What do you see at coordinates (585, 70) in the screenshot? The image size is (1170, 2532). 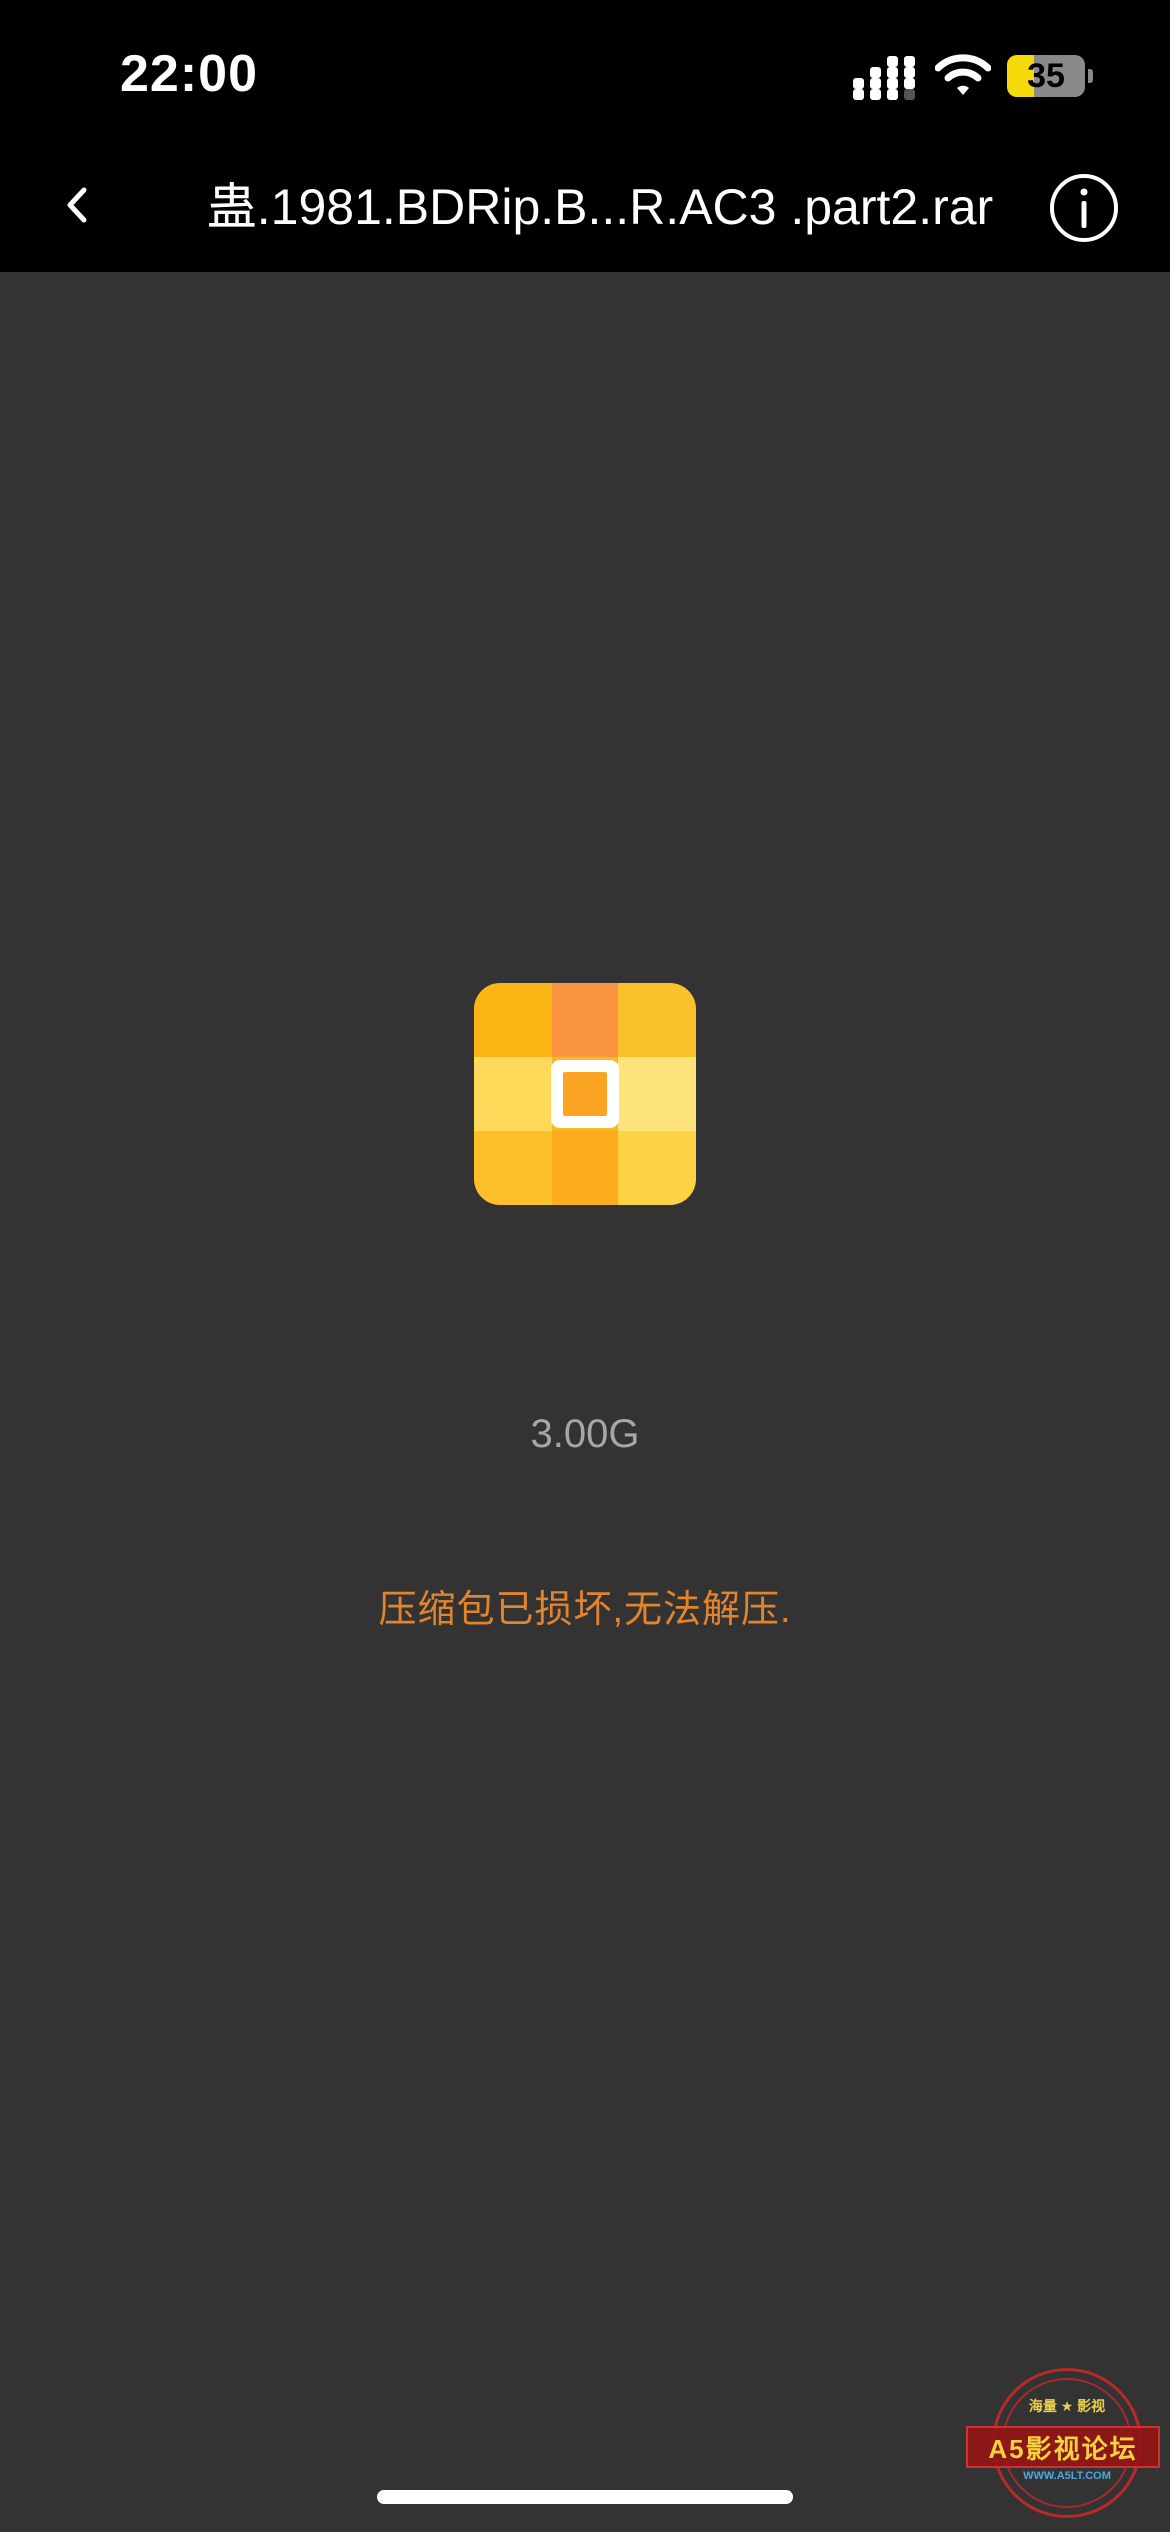 I see `status-bar: 22:00 35` at bounding box center [585, 70].